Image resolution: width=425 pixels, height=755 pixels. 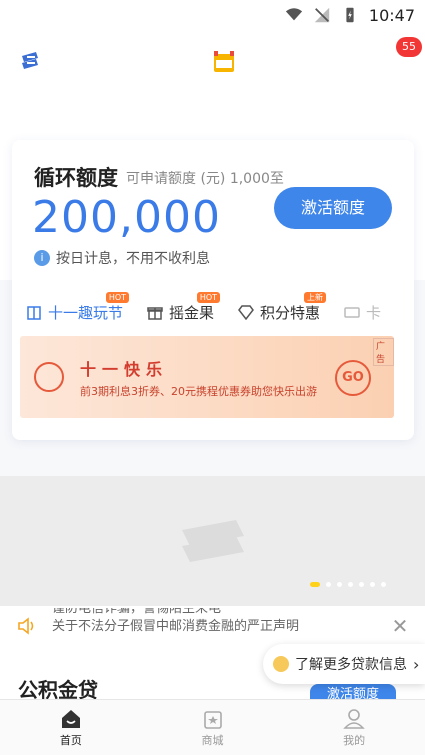 I want to click on promo-tabs: 十一趣玩节 HOT 摇金果 HOT 积分特惠 上新 卡, so click(x=213, y=312).